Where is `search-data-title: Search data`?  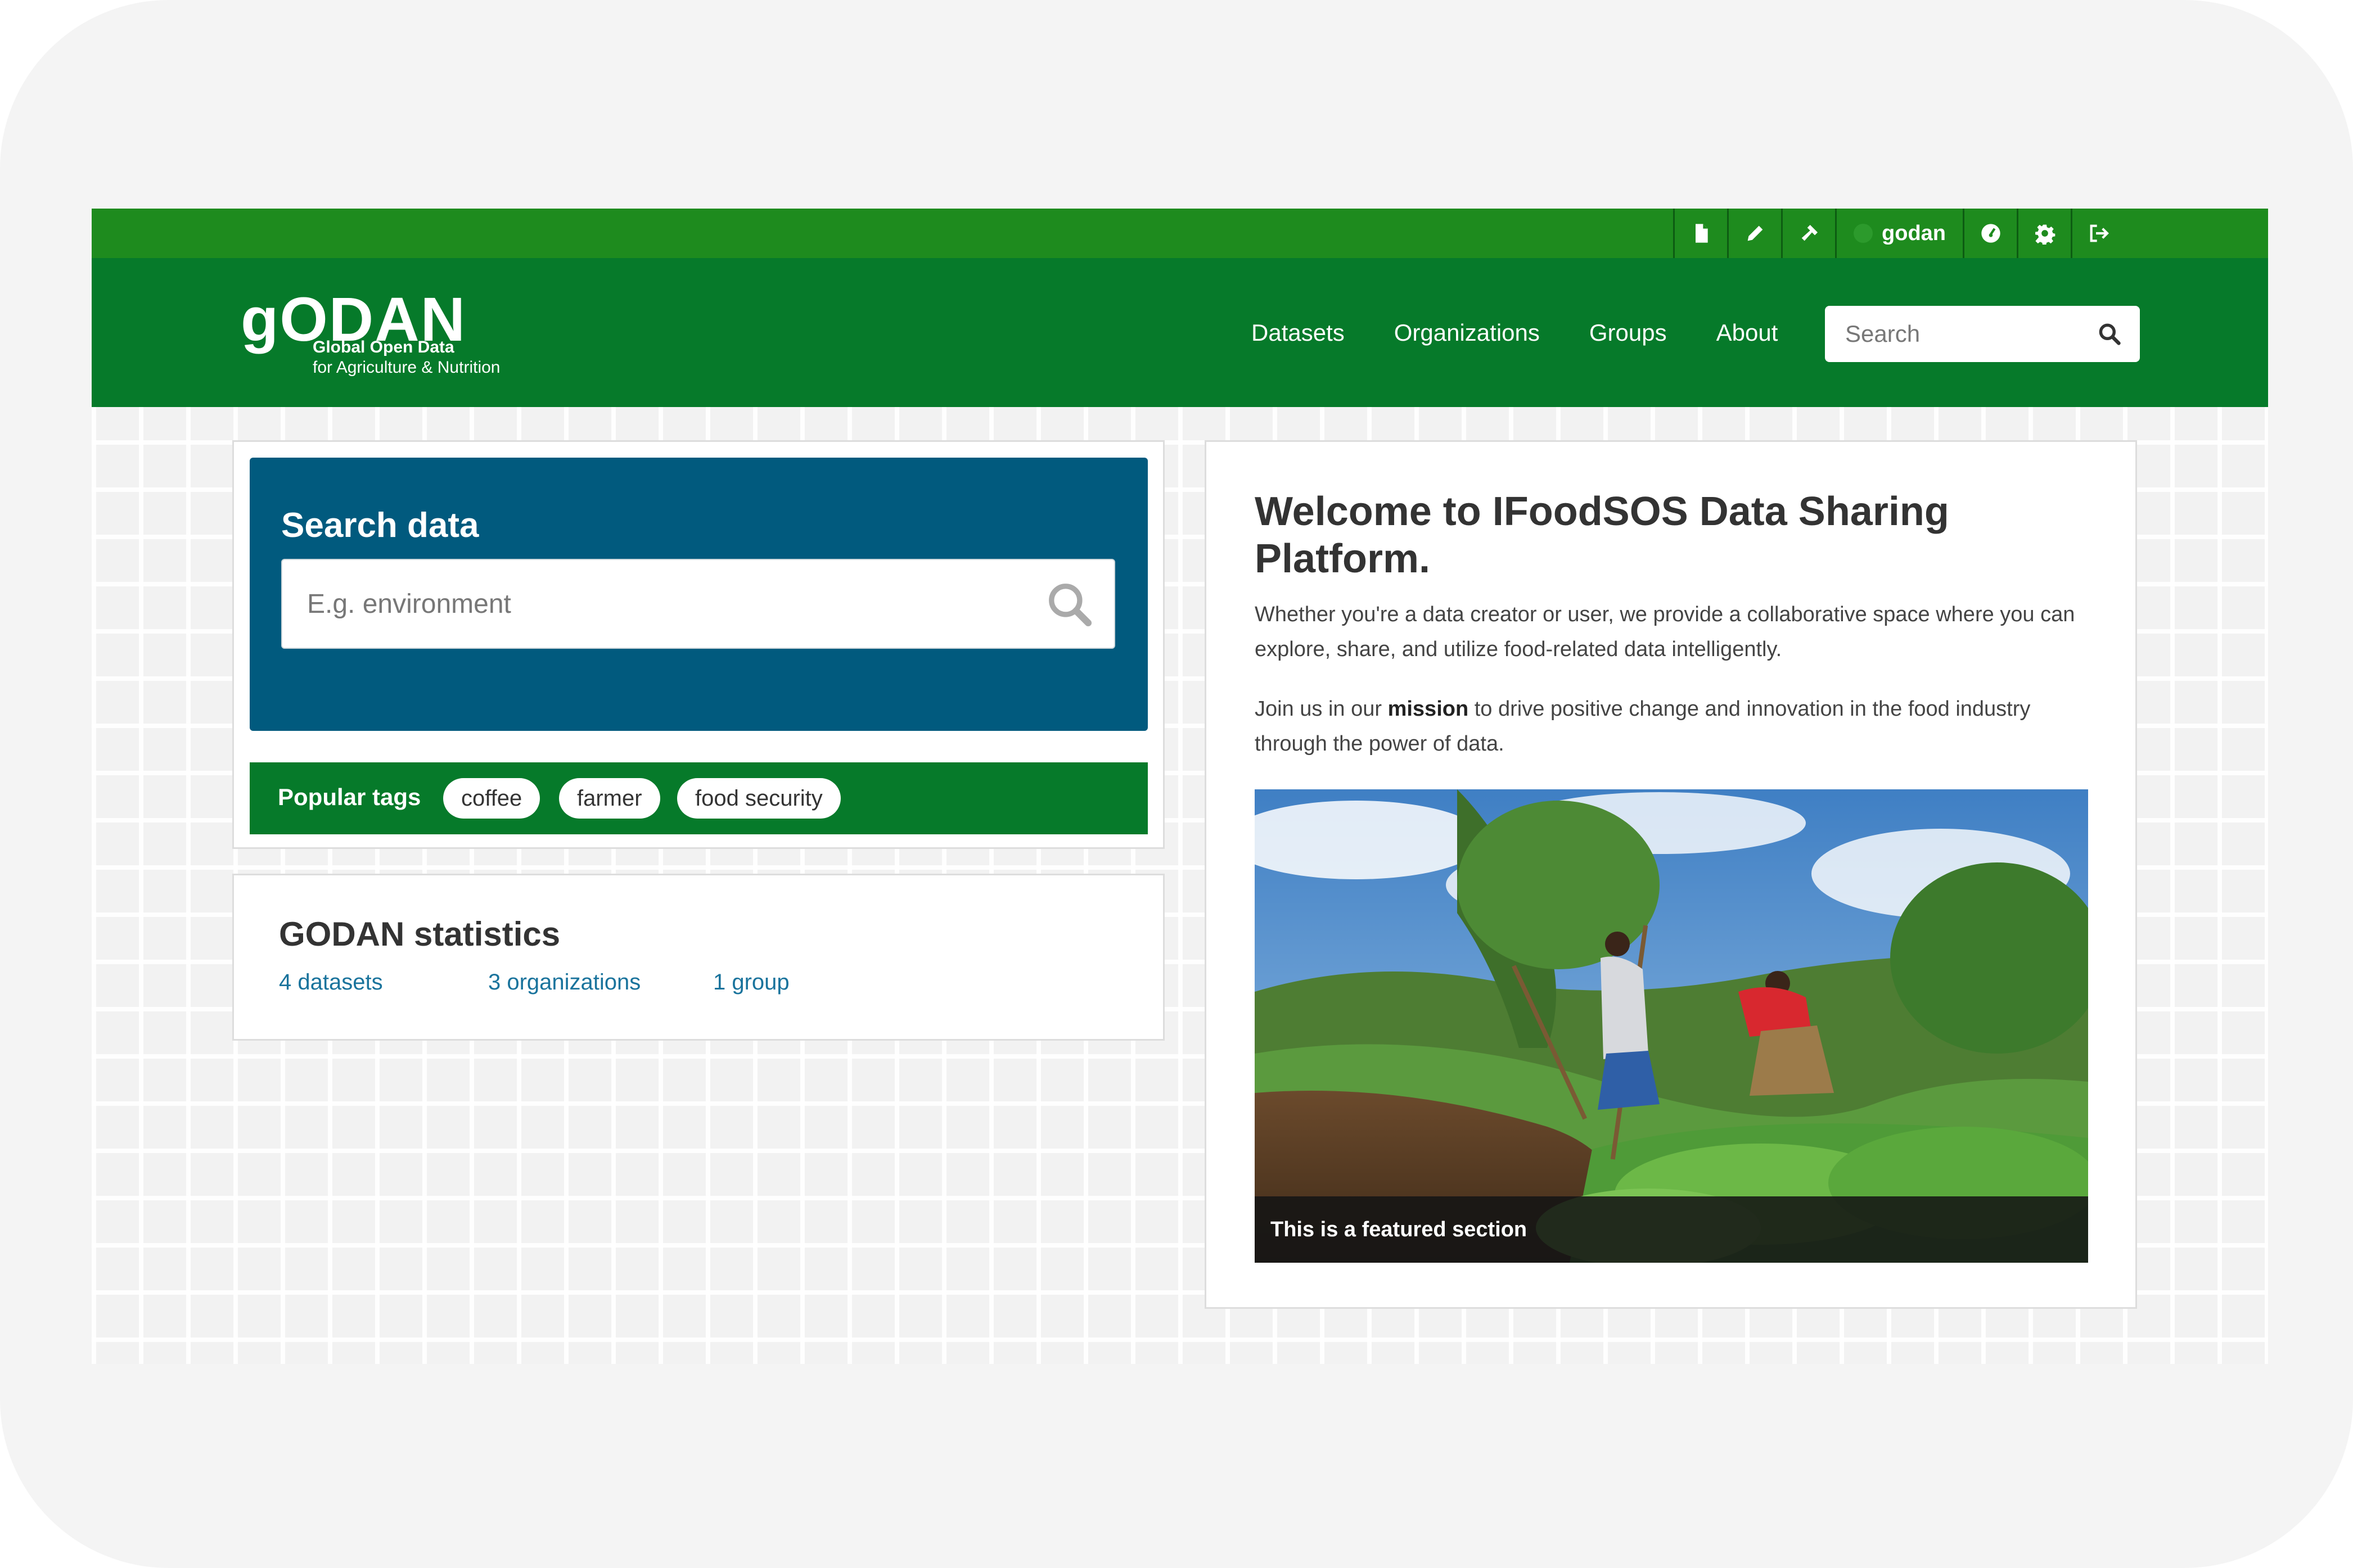
search-data-title: Search data is located at coordinates (380, 525).